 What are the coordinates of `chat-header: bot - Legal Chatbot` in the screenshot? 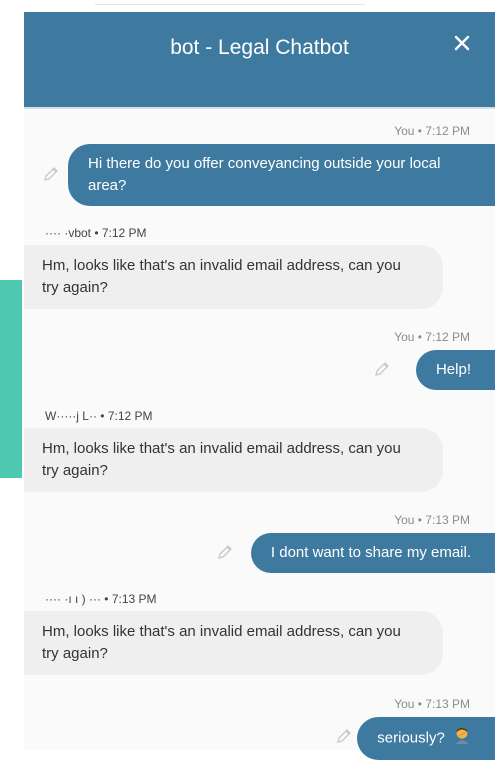 It's located at (259, 60).